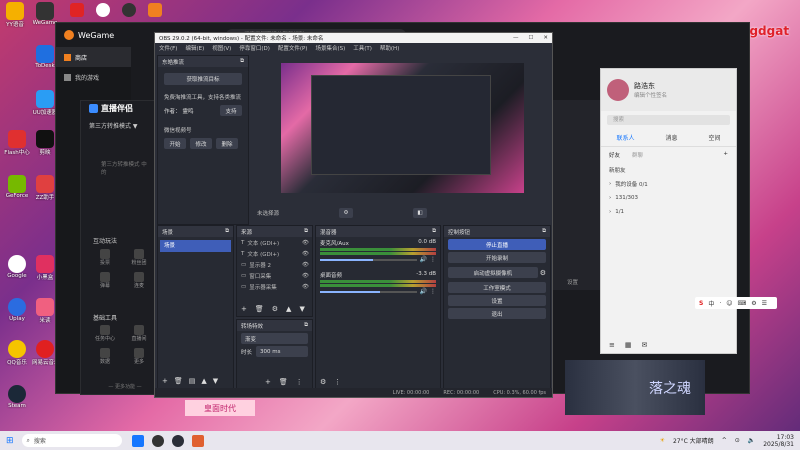 The image size is (800, 450). What do you see at coordinates (274, 264) in the screenshot?
I see `source-row: ▭ 显示器 2 👁` at bounding box center [274, 264].